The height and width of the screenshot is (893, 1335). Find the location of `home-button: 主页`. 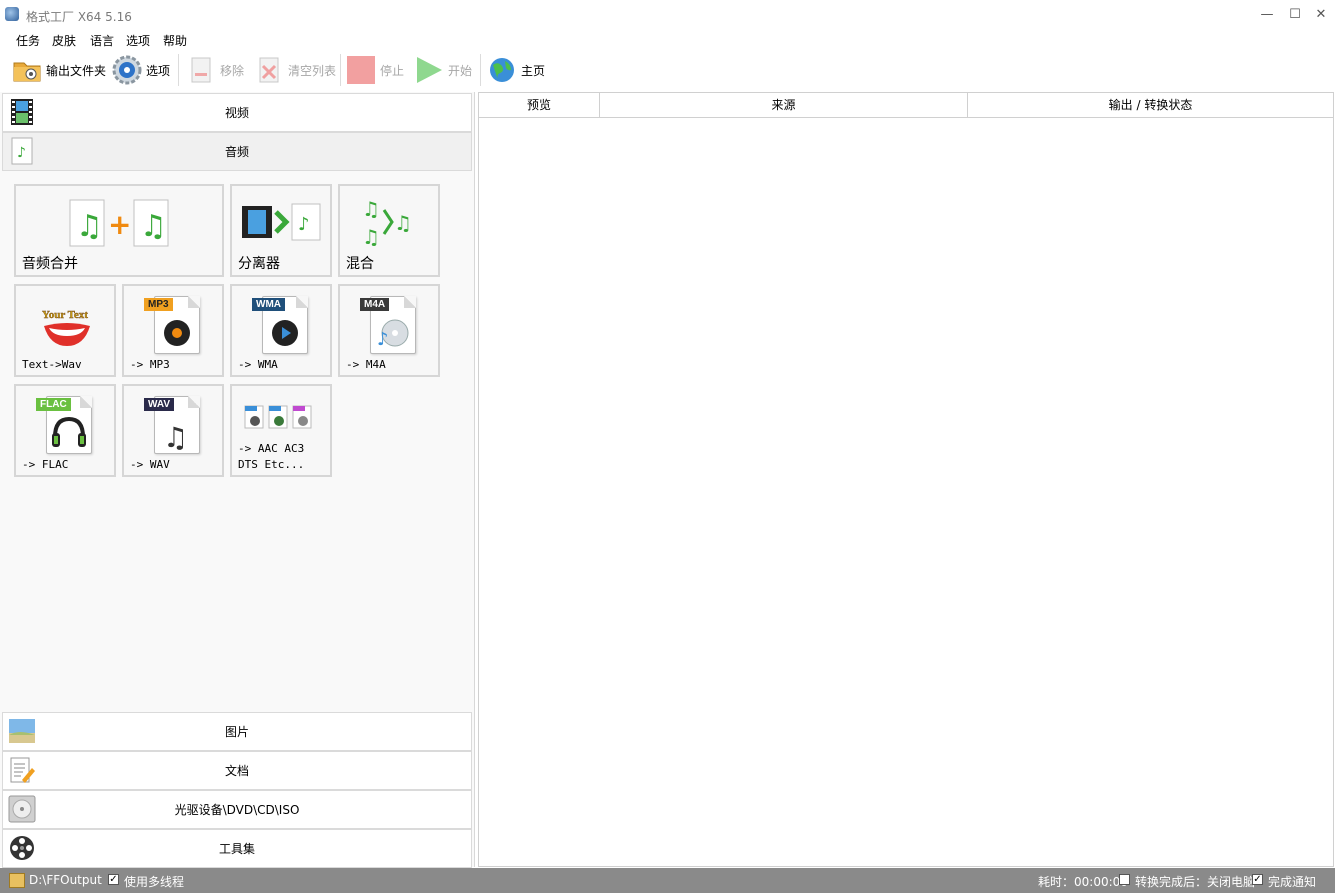

home-button: 主页 is located at coordinates (516, 70).